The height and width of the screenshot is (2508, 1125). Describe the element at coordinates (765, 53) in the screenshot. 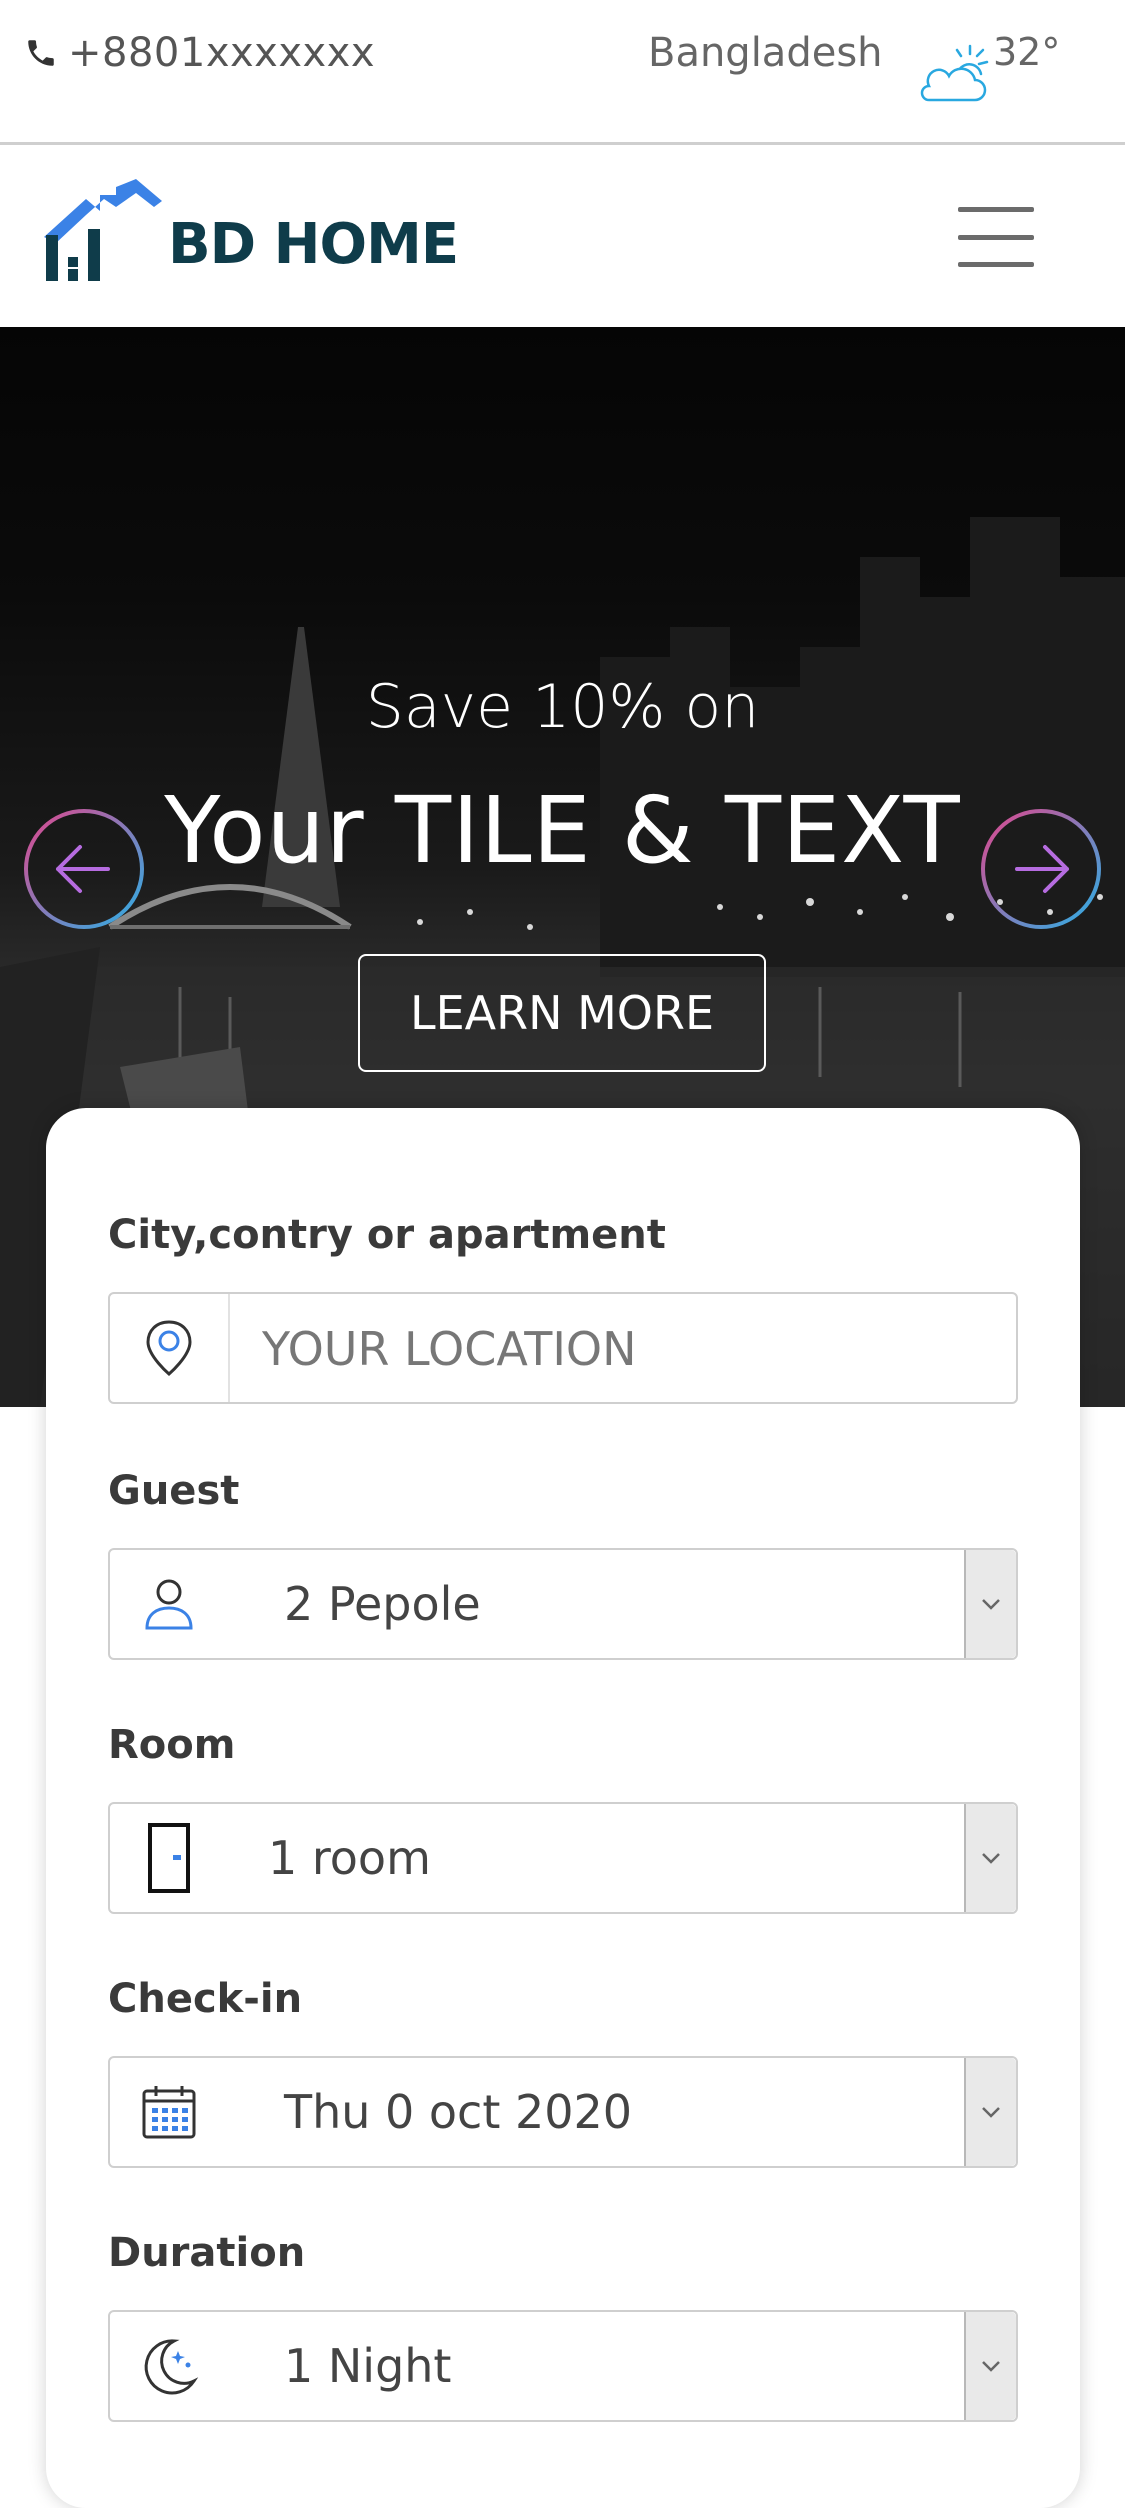

I see `country-name: Bangladesh` at that location.